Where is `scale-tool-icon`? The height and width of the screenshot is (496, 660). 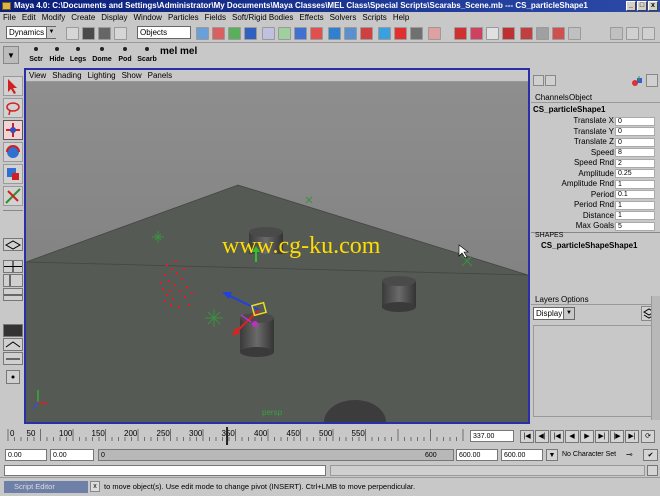 scale-tool-icon is located at coordinates (13, 174).